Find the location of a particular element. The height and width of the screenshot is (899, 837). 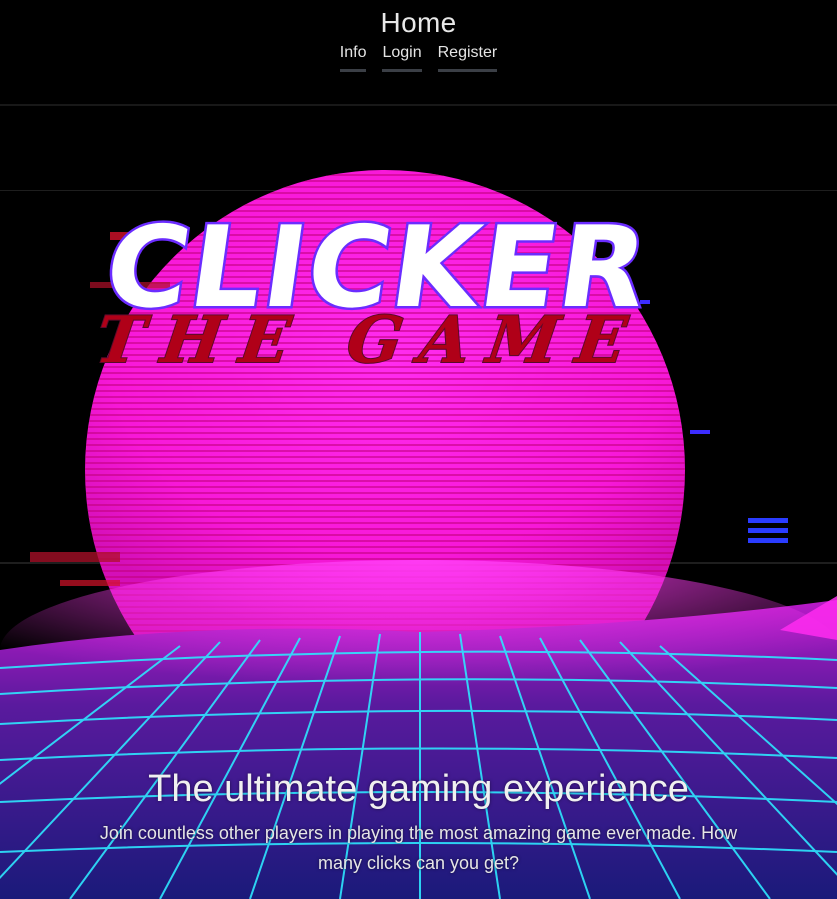

logo: CLICKER THE GAME is located at coordinates (374, 289).